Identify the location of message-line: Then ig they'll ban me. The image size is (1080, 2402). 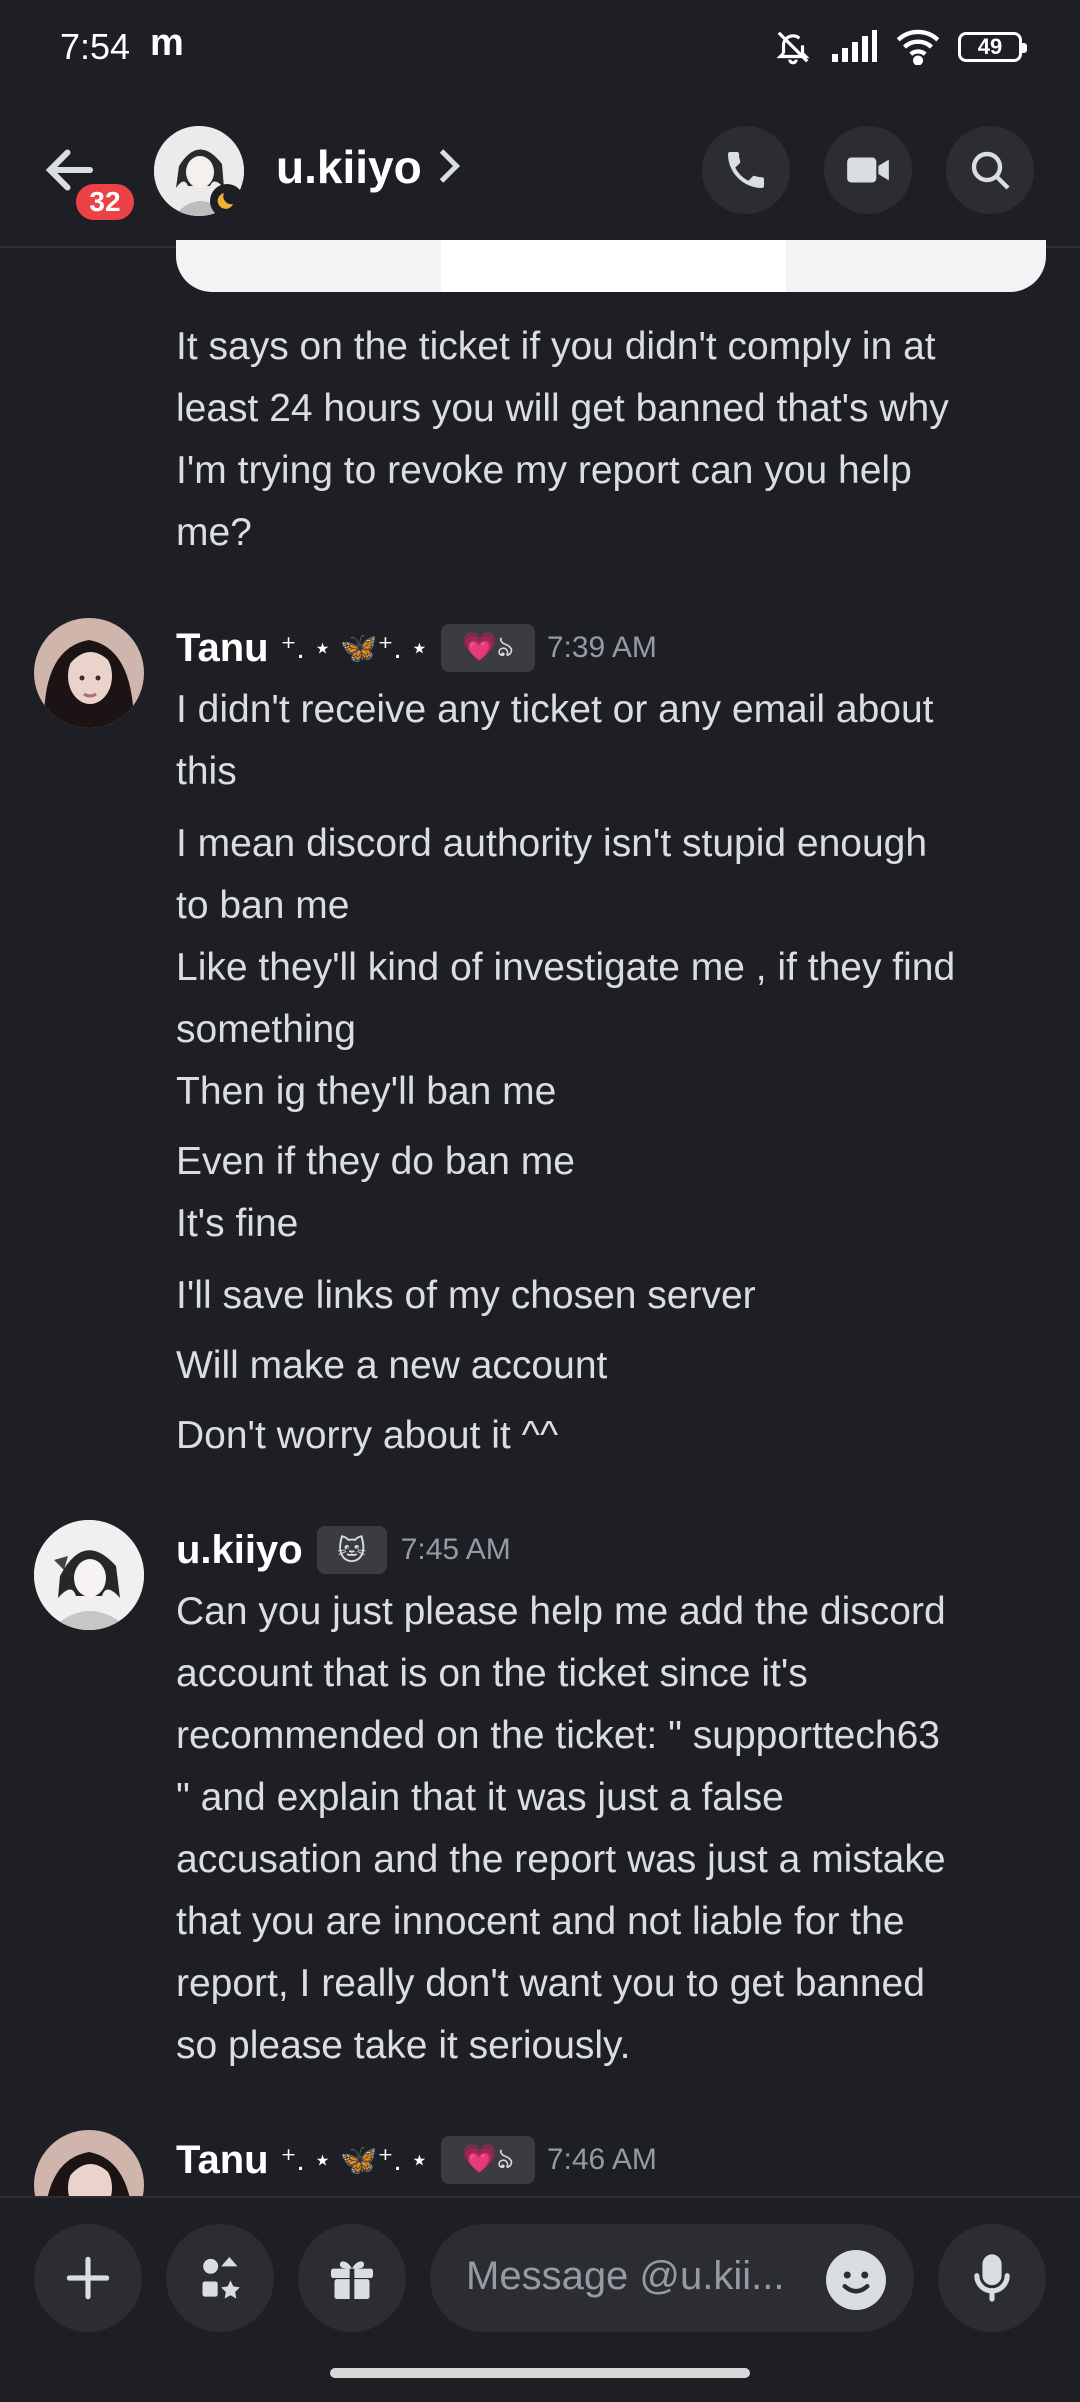
(366, 1091).